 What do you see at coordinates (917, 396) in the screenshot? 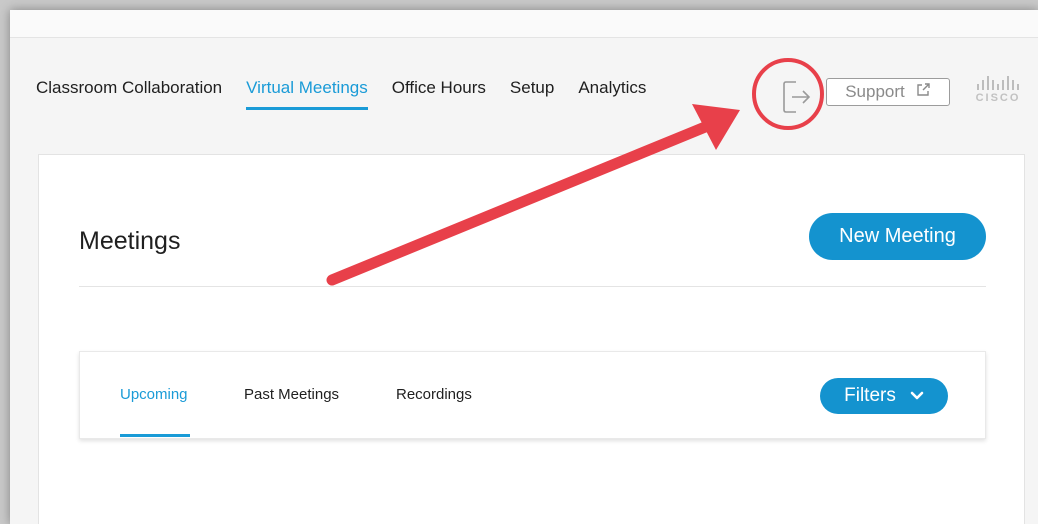
I see `chevron-down-icon` at bounding box center [917, 396].